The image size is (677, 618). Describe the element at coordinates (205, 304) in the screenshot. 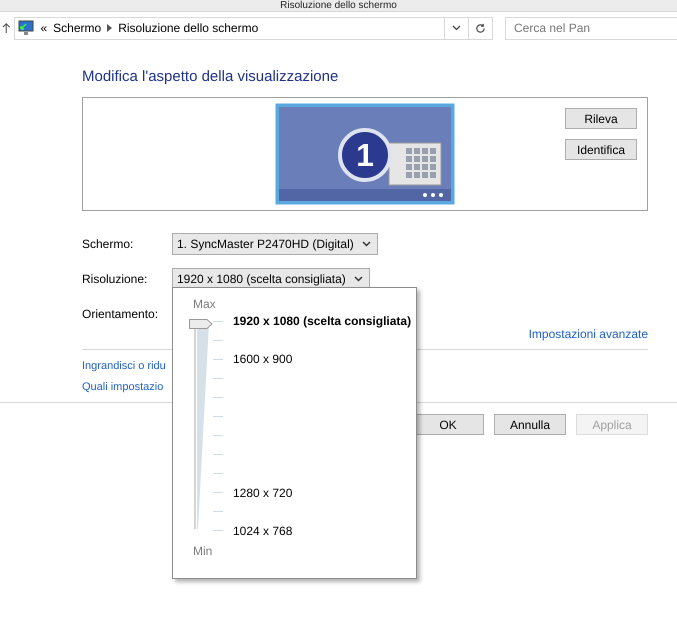

I see `max-label: Max` at that location.